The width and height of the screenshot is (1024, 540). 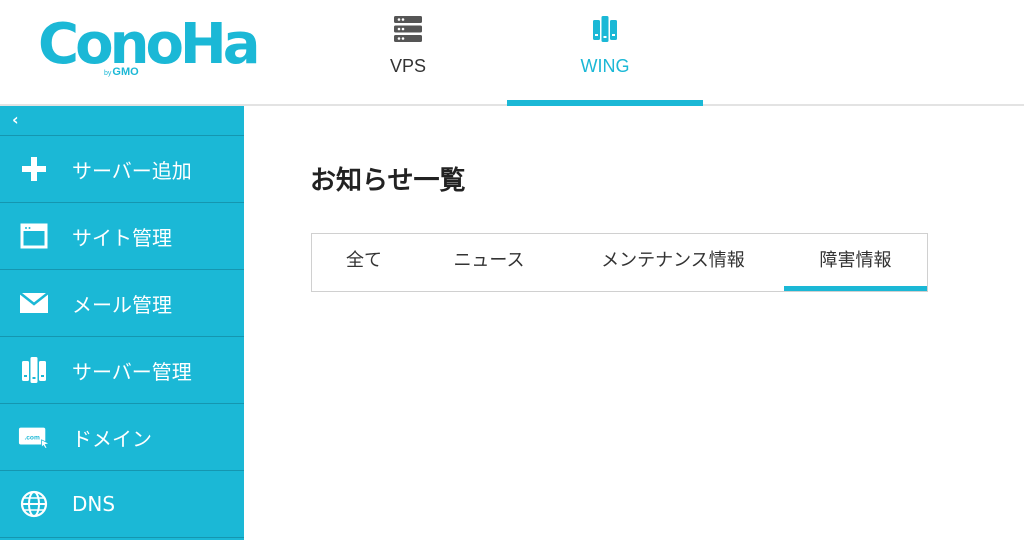 What do you see at coordinates (605, 53) in the screenshot?
I see `tab-wing: WING` at bounding box center [605, 53].